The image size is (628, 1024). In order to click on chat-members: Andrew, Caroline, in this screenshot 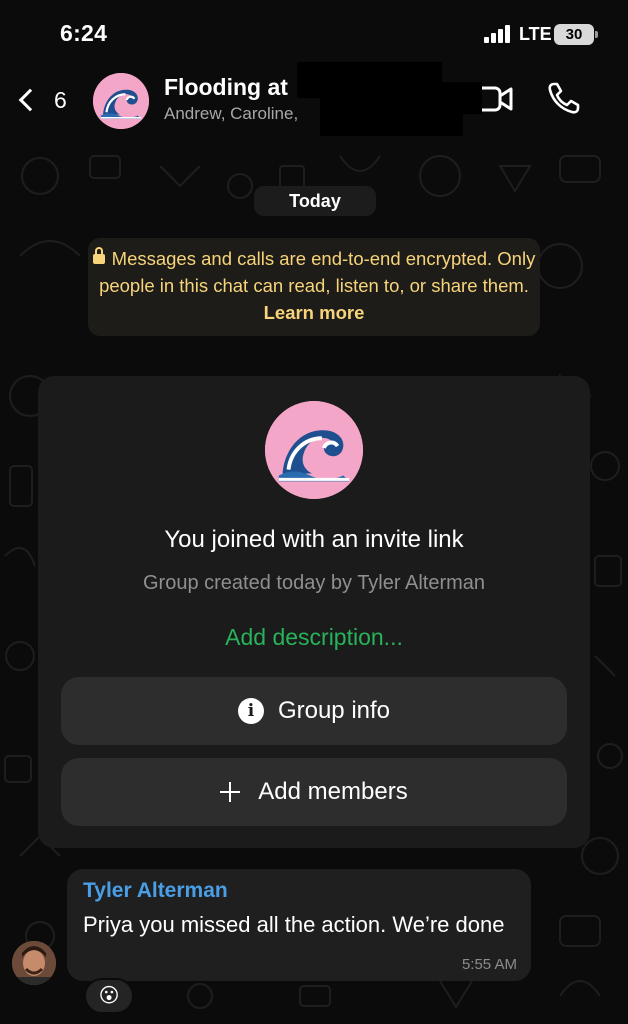, I will do `click(231, 114)`.